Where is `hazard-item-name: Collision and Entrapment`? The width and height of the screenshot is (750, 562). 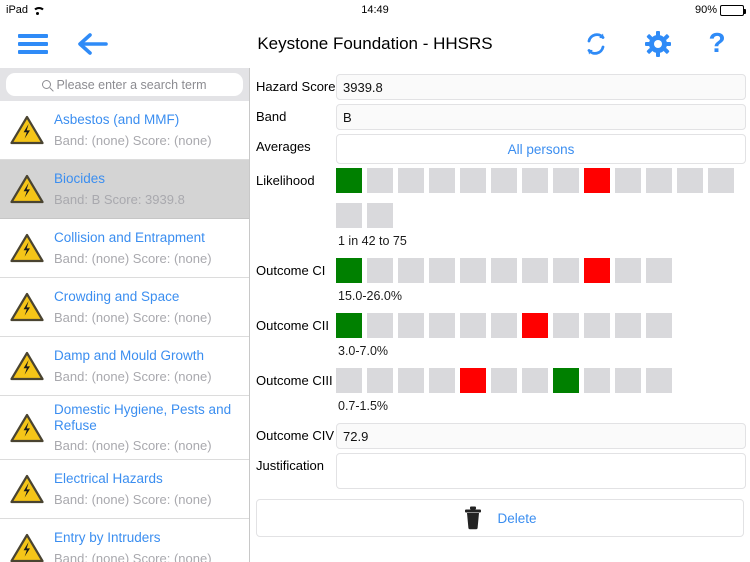 hazard-item-name: Collision and Entrapment is located at coordinates (129, 238).